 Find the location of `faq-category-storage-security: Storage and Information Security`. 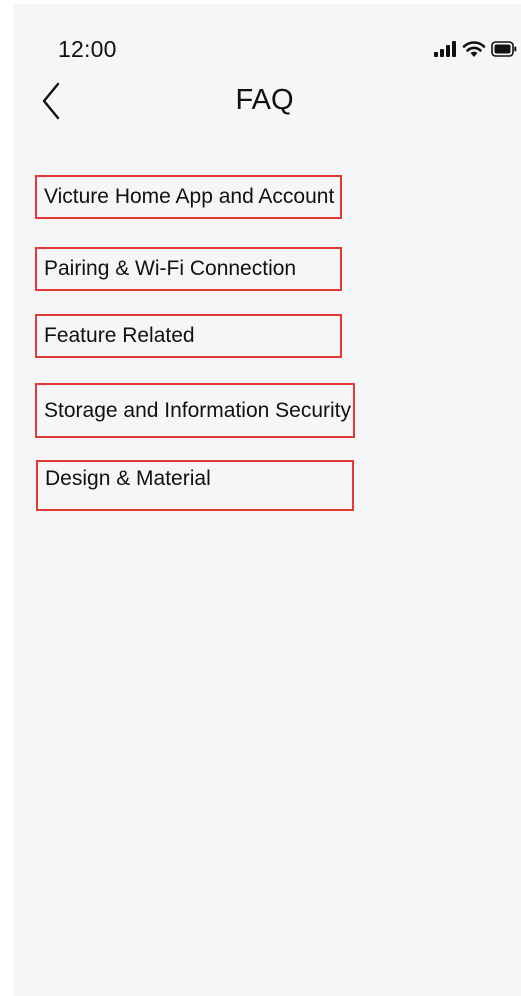

faq-category-storage-security: Storage and Information Security is located at coordinates (195, 410).